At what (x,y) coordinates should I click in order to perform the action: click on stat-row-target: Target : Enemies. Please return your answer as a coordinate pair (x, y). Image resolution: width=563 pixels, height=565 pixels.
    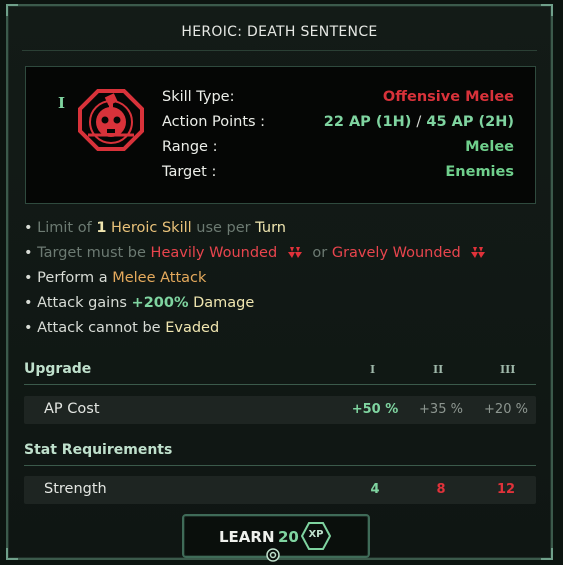
    Looking at the image, I should click on (338, 176).